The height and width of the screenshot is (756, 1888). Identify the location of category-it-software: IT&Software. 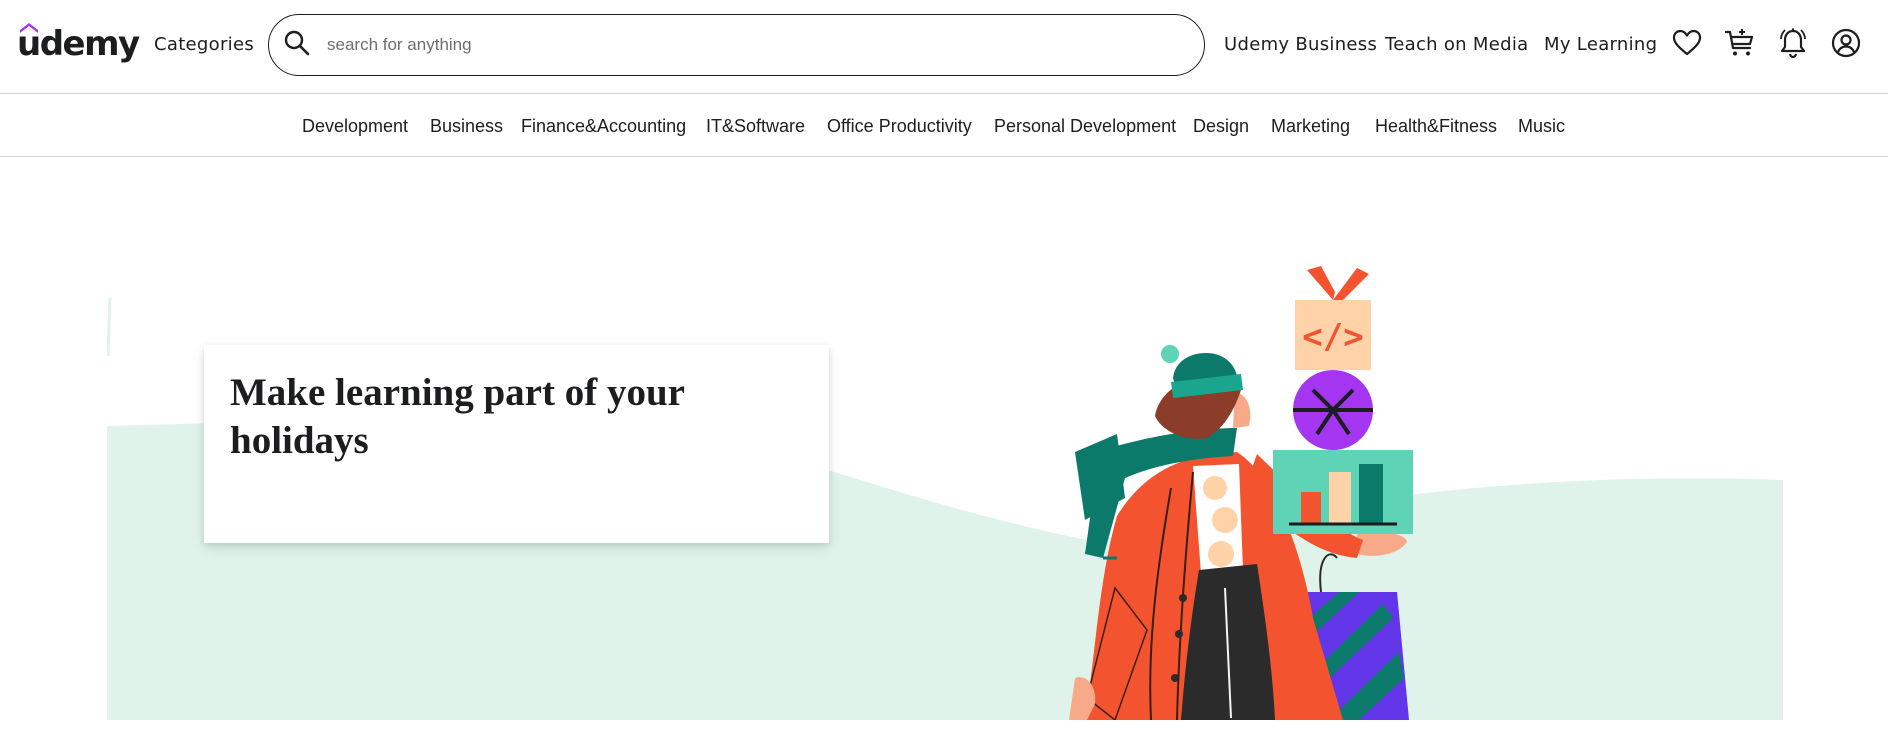
(755, 126).